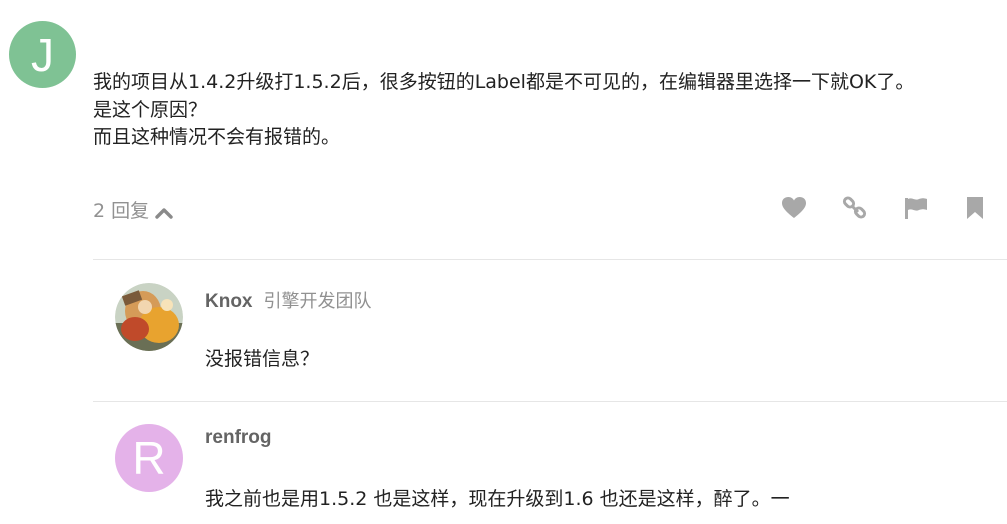 Image resolution: width=1007 pixels, height=524 pixels. What do you see at coordinates (42, 54) in the screenshot?
I see `post-author-avatar: J` at bounding box center [42, 54].